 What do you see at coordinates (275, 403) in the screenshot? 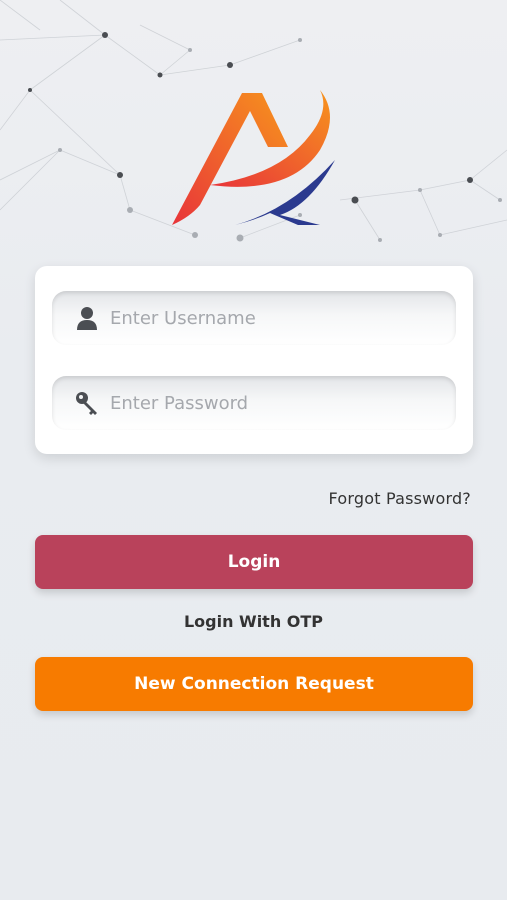
I see `password-input` at bounding box center [275, 403].